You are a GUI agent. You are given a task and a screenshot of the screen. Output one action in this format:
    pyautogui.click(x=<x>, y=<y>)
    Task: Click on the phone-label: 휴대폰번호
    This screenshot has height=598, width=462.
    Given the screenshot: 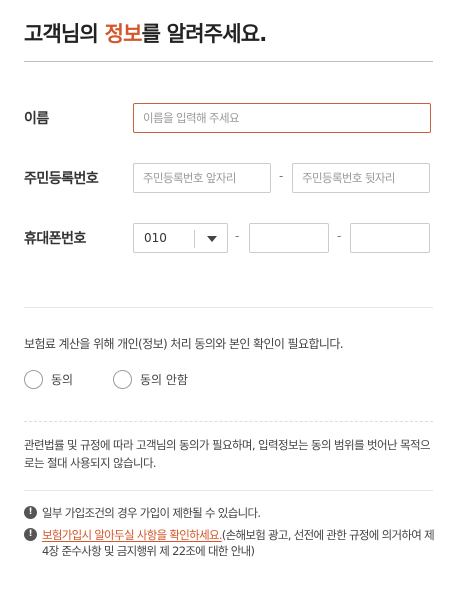 What is the action you would take?
    pyautogui.click(x=55, y=239)
    